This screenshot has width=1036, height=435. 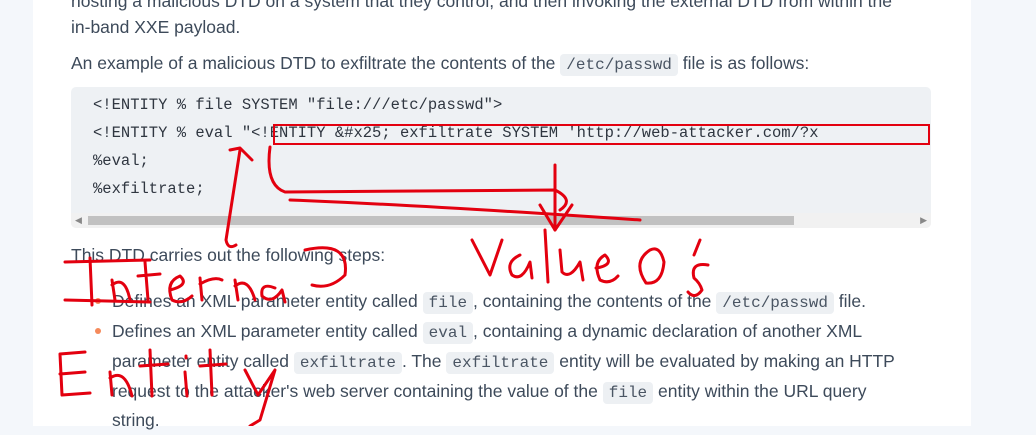 I want to click on step-2-line2-text: parameter entity called, so click(x=201, y=361).